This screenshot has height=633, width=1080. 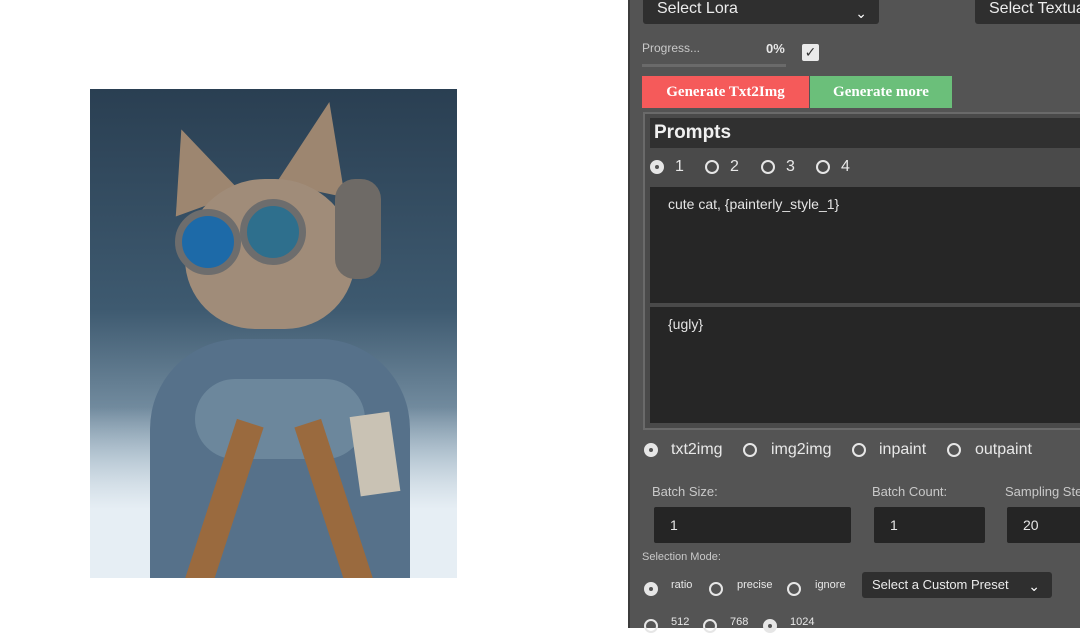 What do you see at coordinates (1031, 525) in the screenshot?
I see `sampling-steps-value: 20` at bounding box center [1031, 525].